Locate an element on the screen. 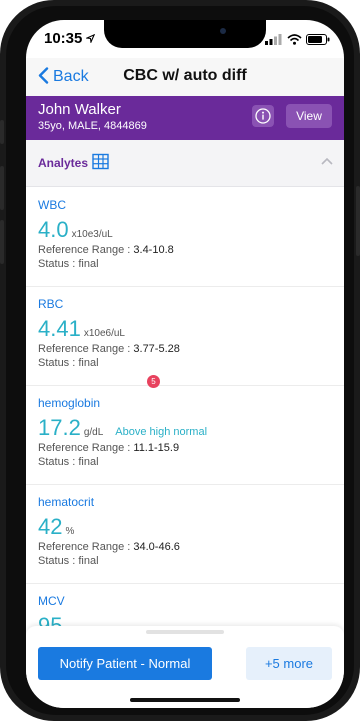 This screenshot has width=360, height=721. status-bar: 10:35 is located at coordinates (185, 39).